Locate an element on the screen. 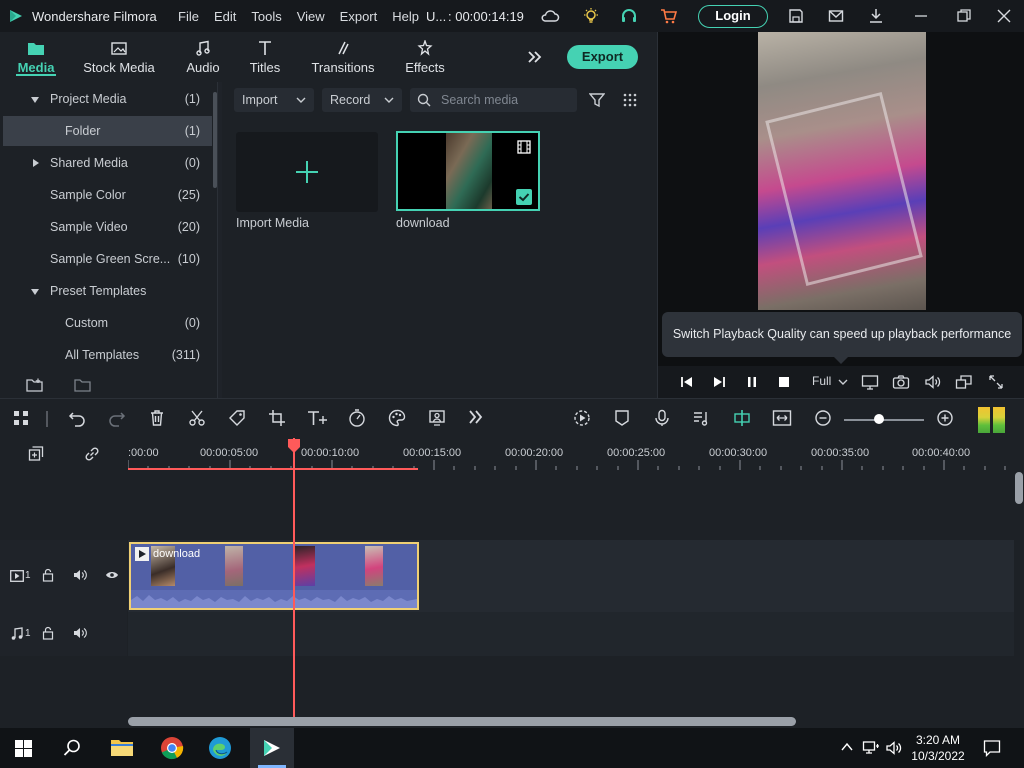 Image resolution: width=1024 pixels, height=768 pixels. sidebar-scrollbar is located at coordinates (215, 140).